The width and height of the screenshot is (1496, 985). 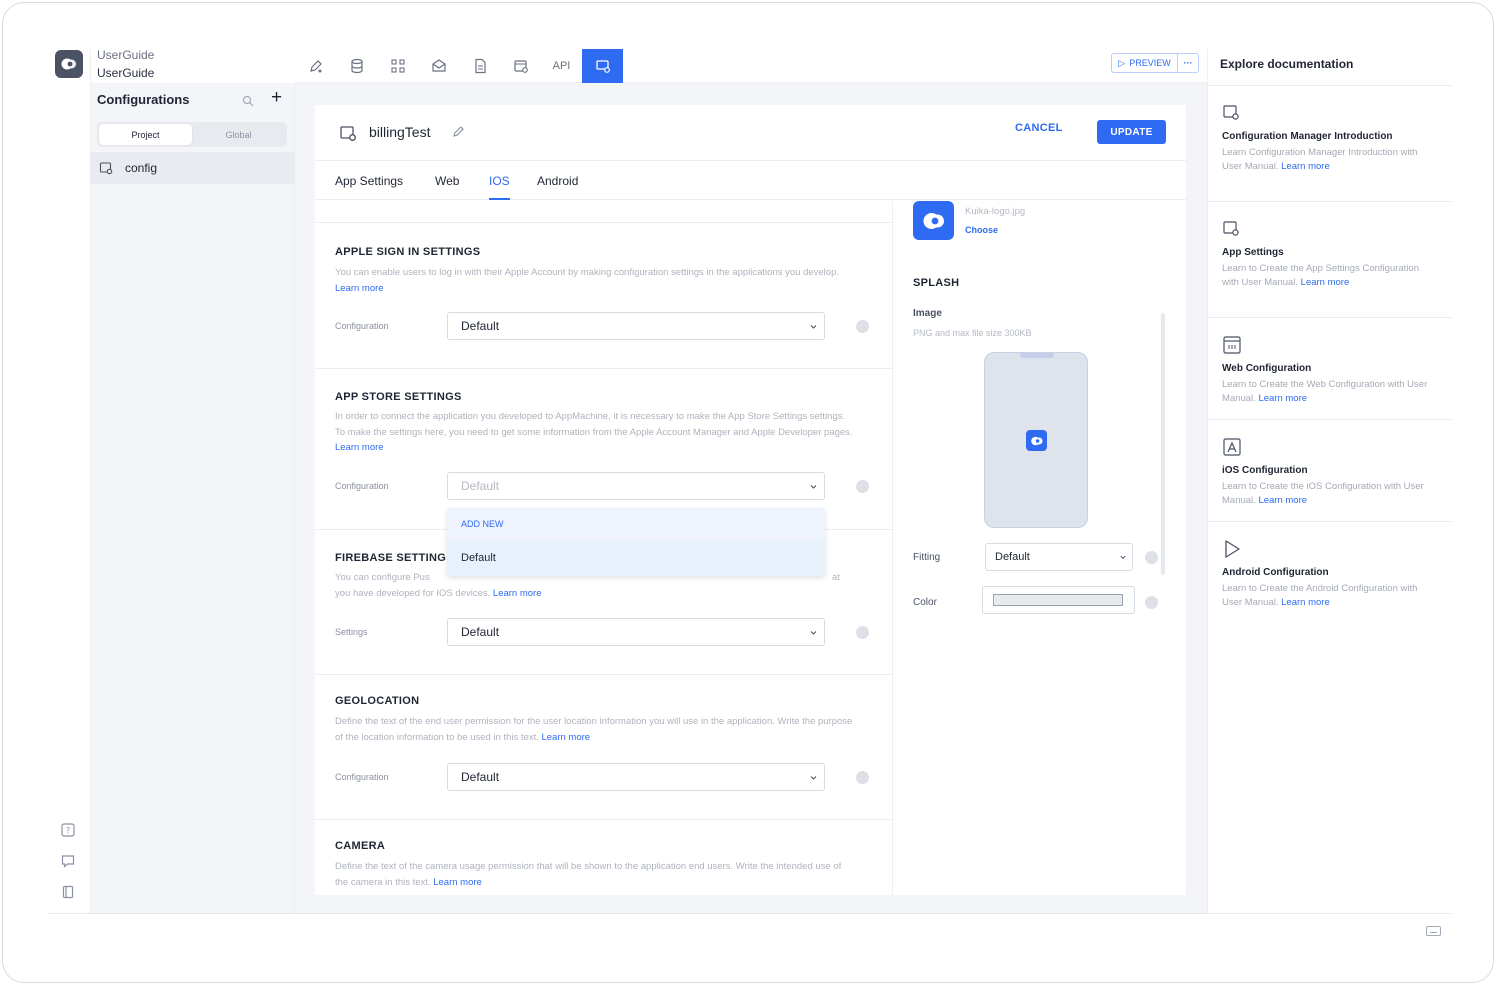 What do you see at coordinates (276, 98) in the screenshot?
I see `add-configuration-button: +` at bounding box center [276, 98].